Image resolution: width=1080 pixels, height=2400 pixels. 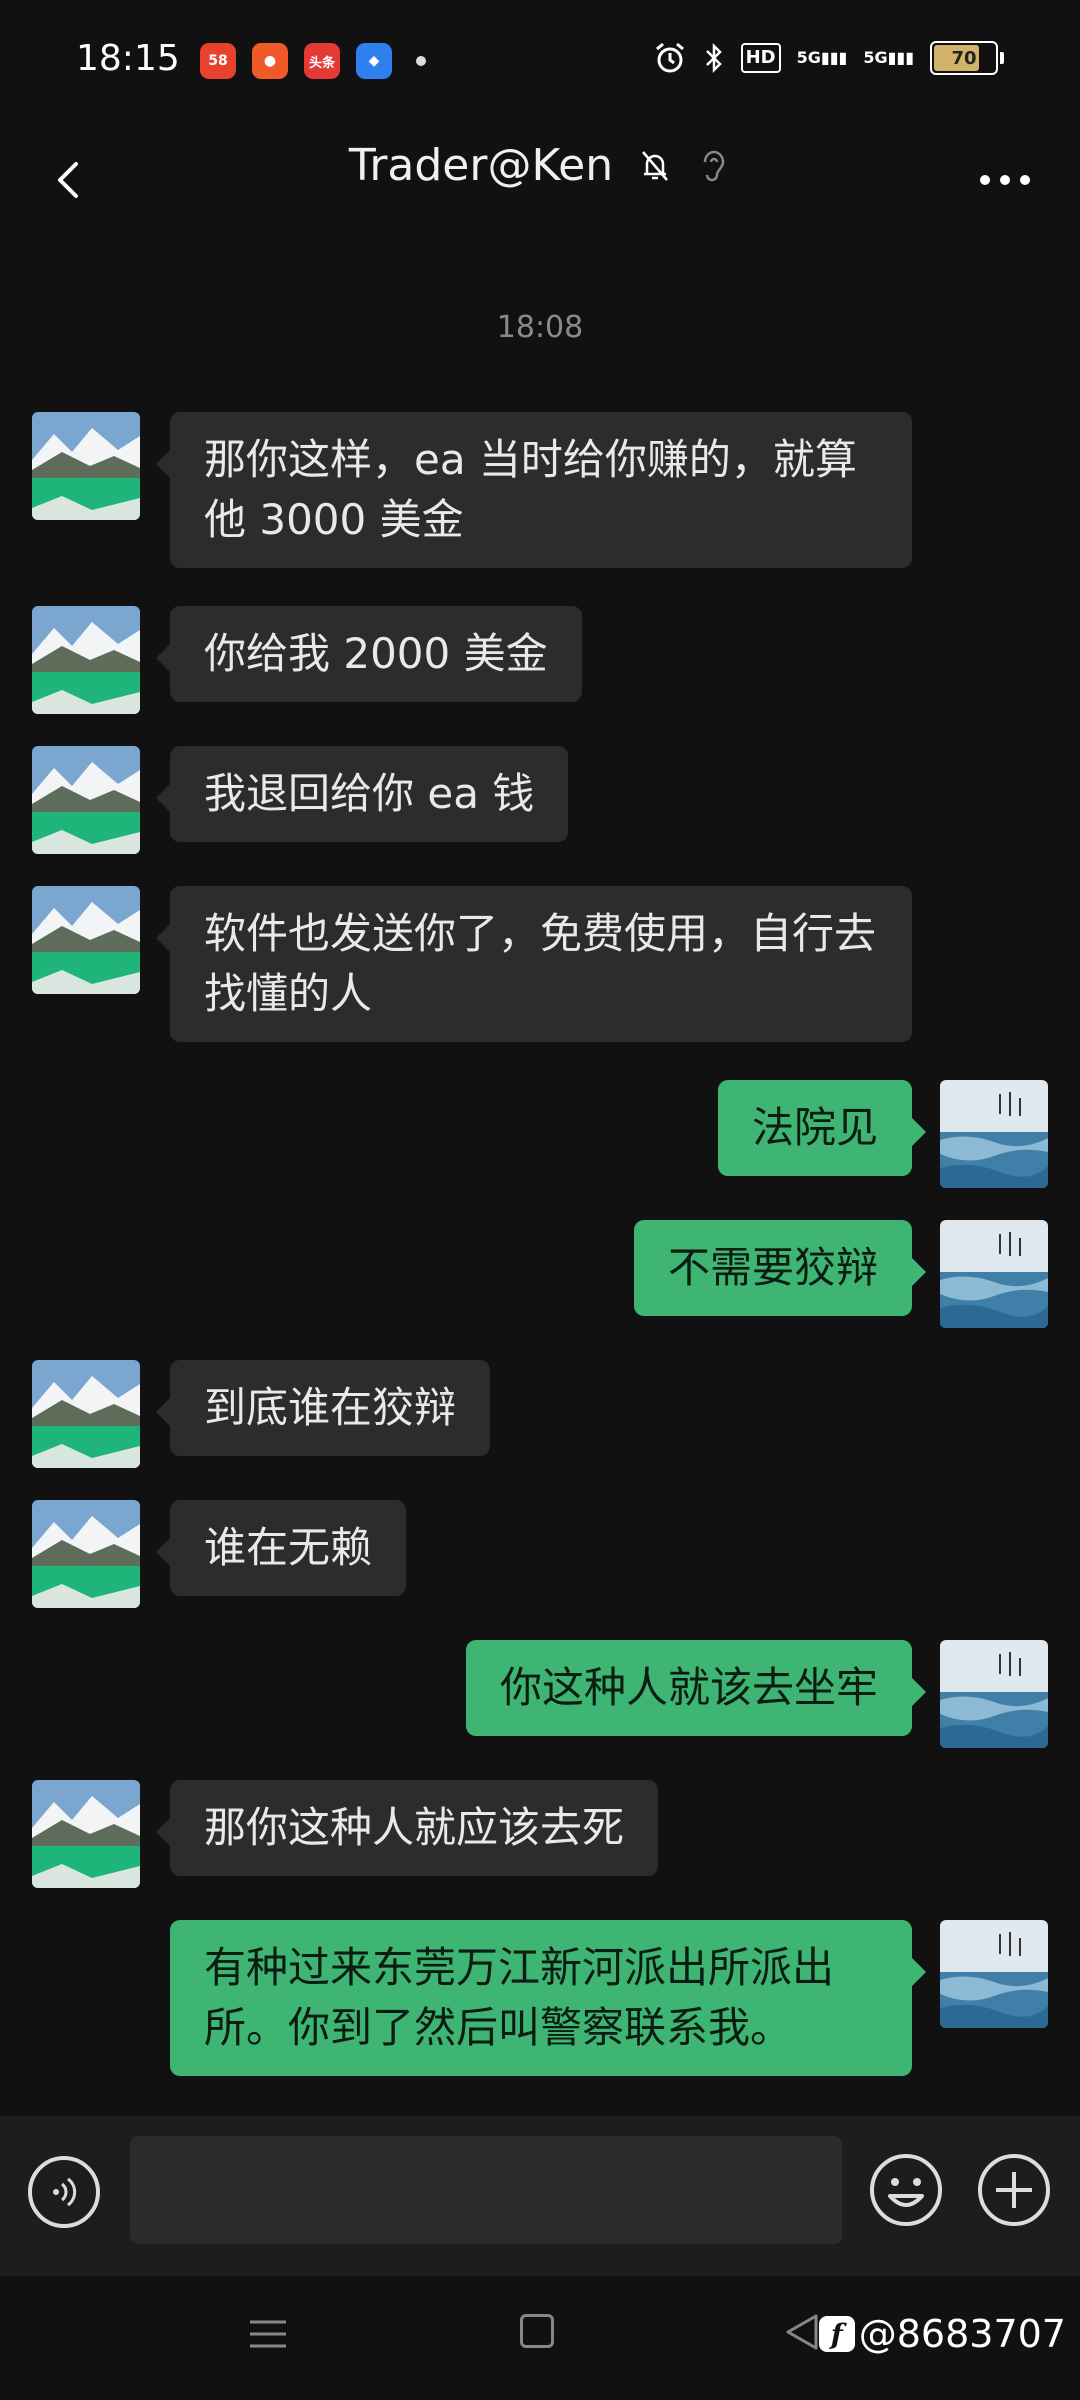 I want to click on watermark-logo: f, so click(x=836, y=2334).